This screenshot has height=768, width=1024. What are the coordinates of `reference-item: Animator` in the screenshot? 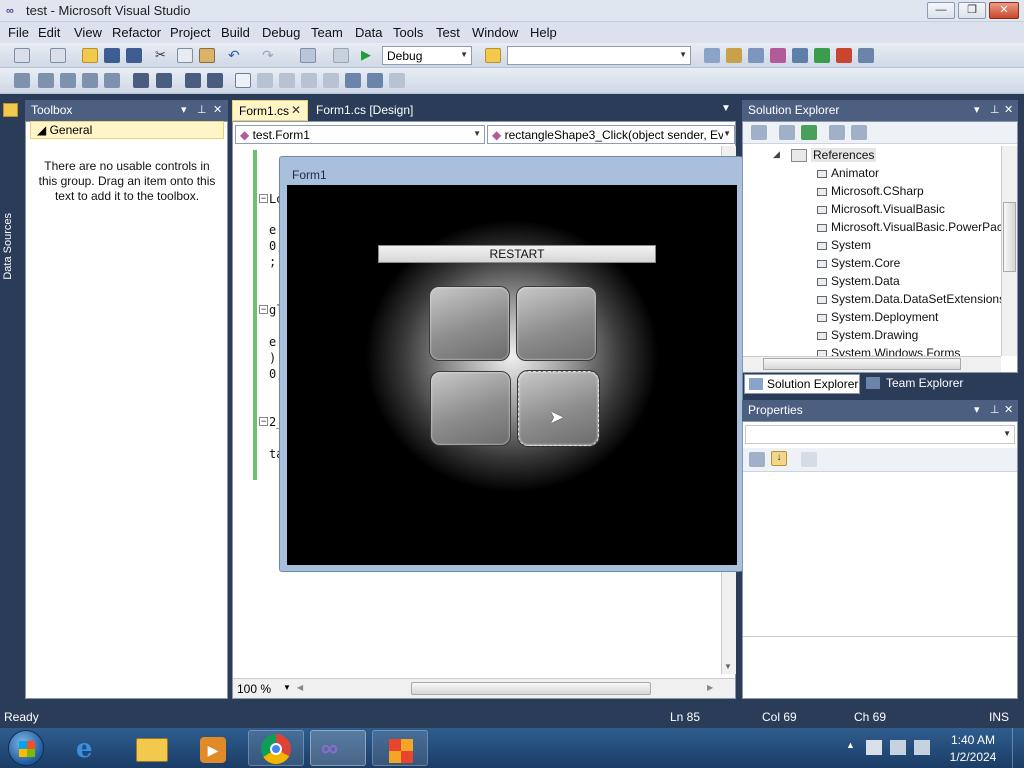 It's located at (855, 173).